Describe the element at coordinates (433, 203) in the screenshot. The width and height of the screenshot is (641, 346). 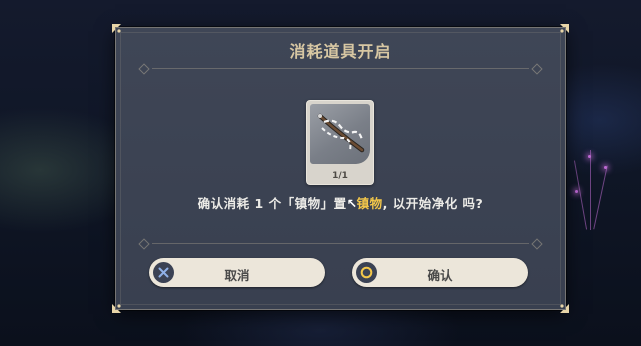
I see `message-suffix: , 以开始净化 吗?` at that location.